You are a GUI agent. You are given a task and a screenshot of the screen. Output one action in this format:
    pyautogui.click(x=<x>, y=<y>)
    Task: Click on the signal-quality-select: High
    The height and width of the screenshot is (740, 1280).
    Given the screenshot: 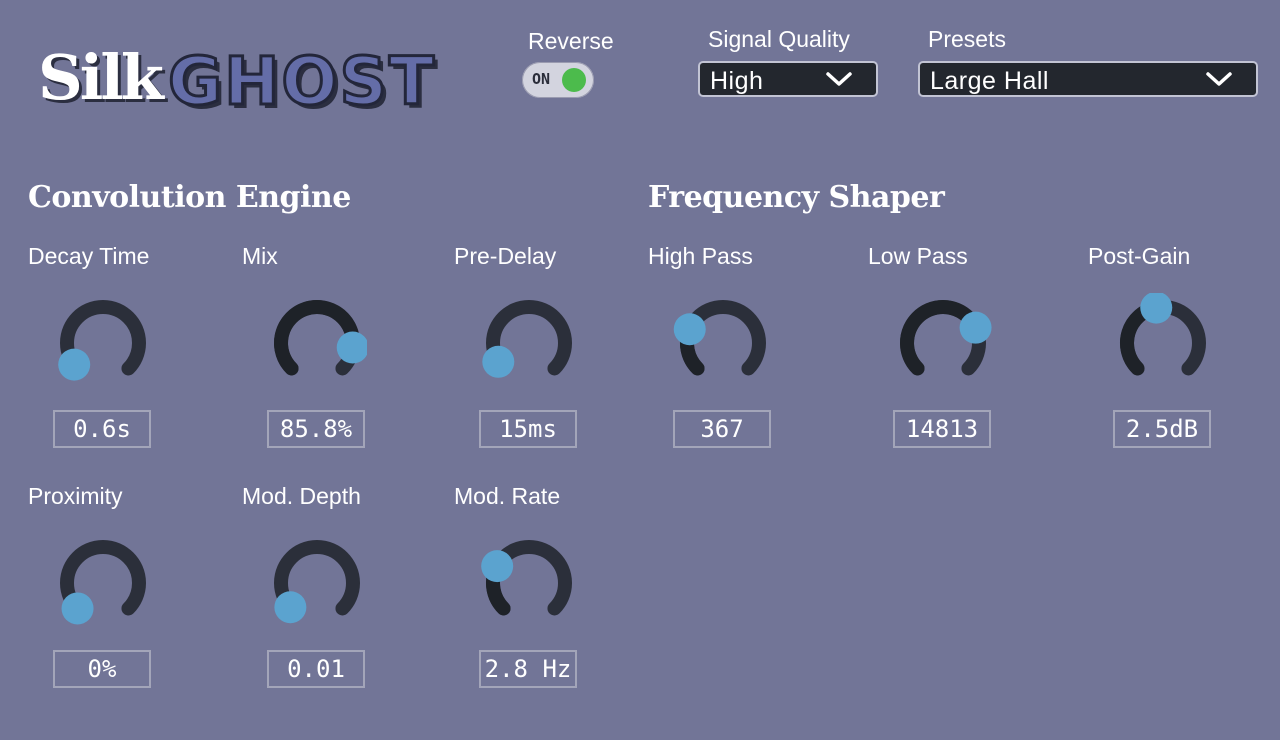 What is the action you would take?
    pyautogui.click(x=788, y=79)
    